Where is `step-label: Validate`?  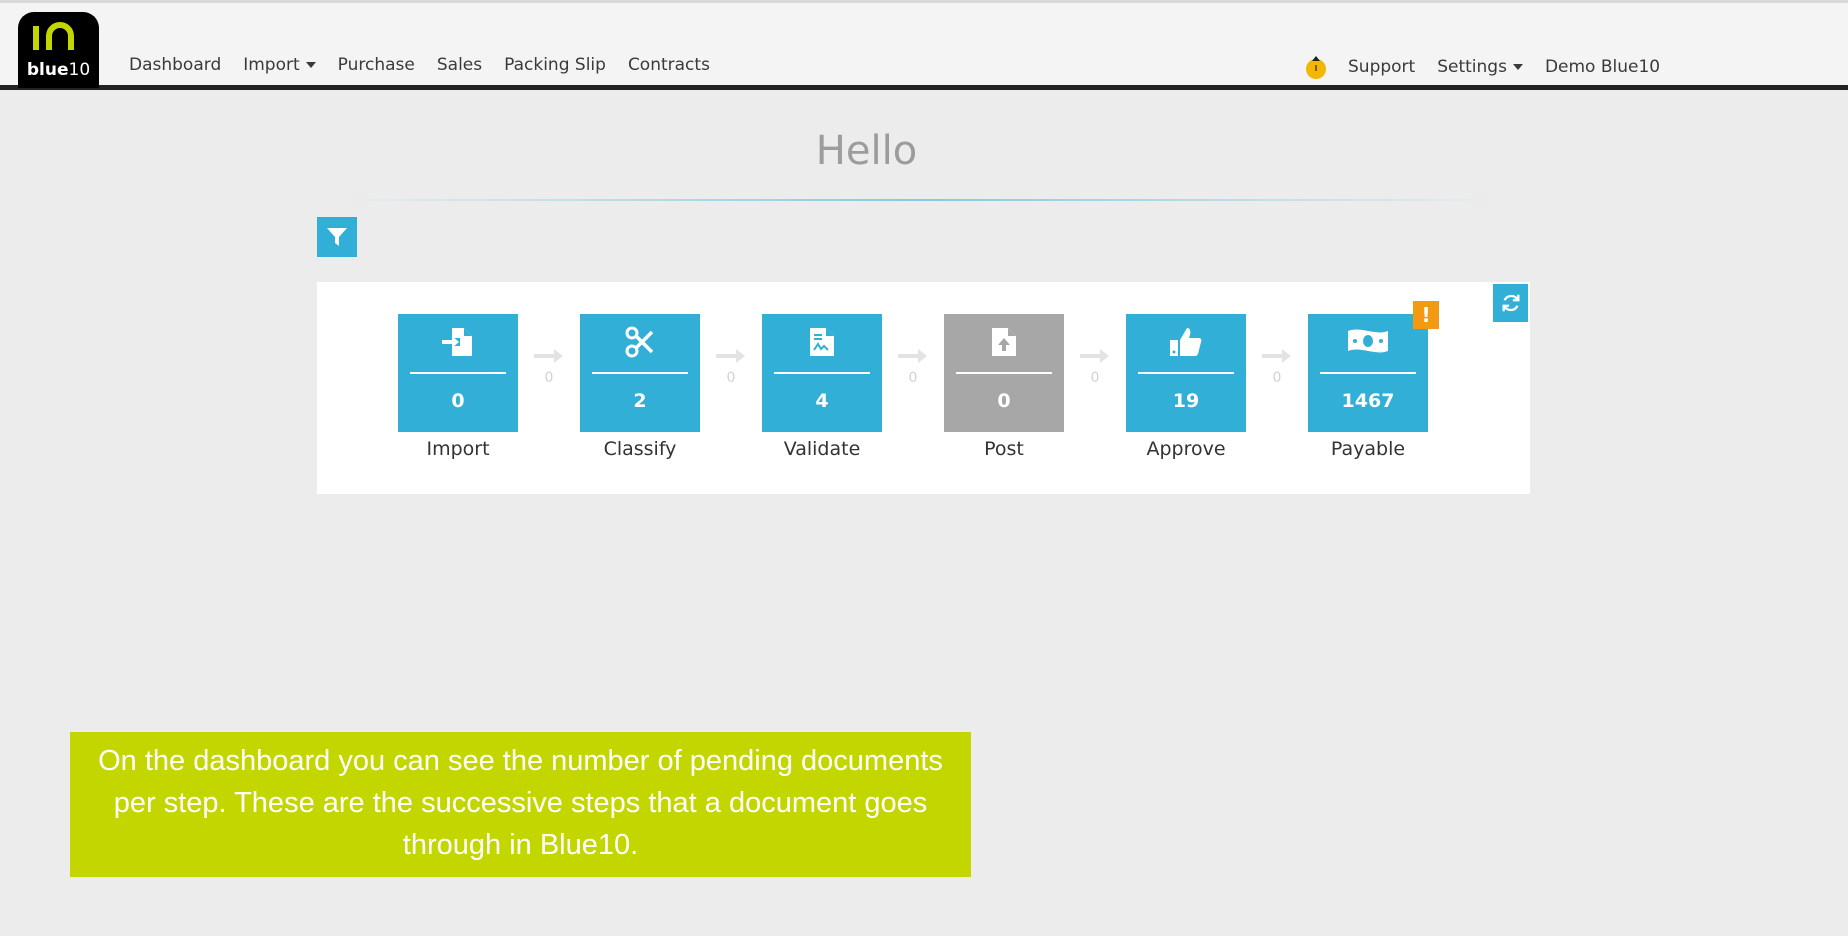
step-label: Validate is located at coordinates (822, 449).